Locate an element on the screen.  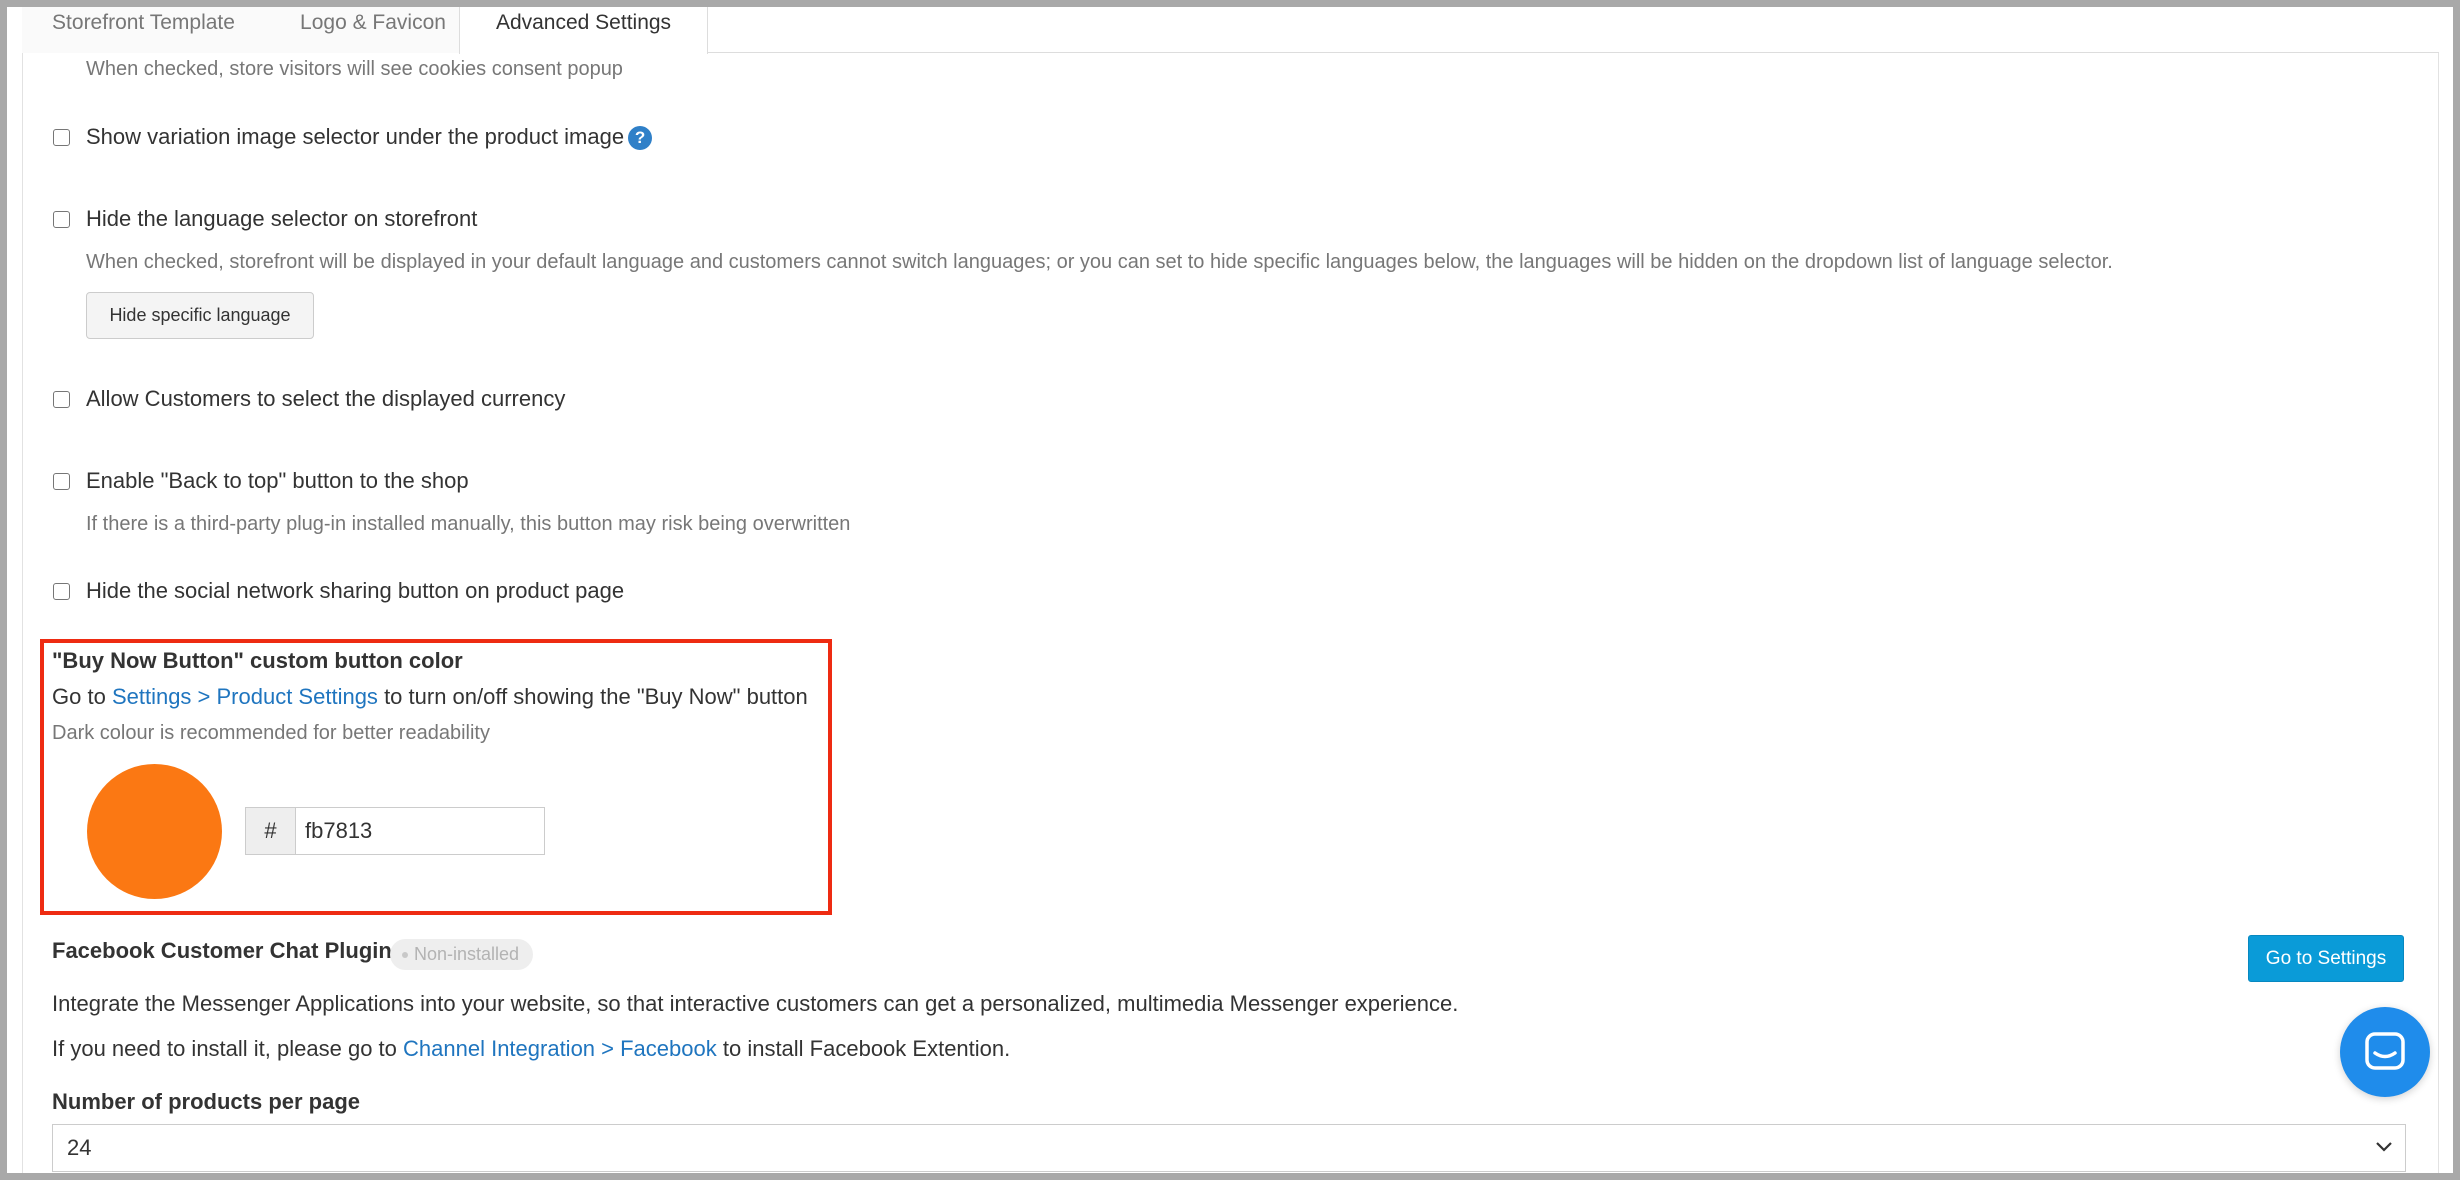
channel-integration-link: Channel Integration > Facebook is located at coordinates (560, 1048).